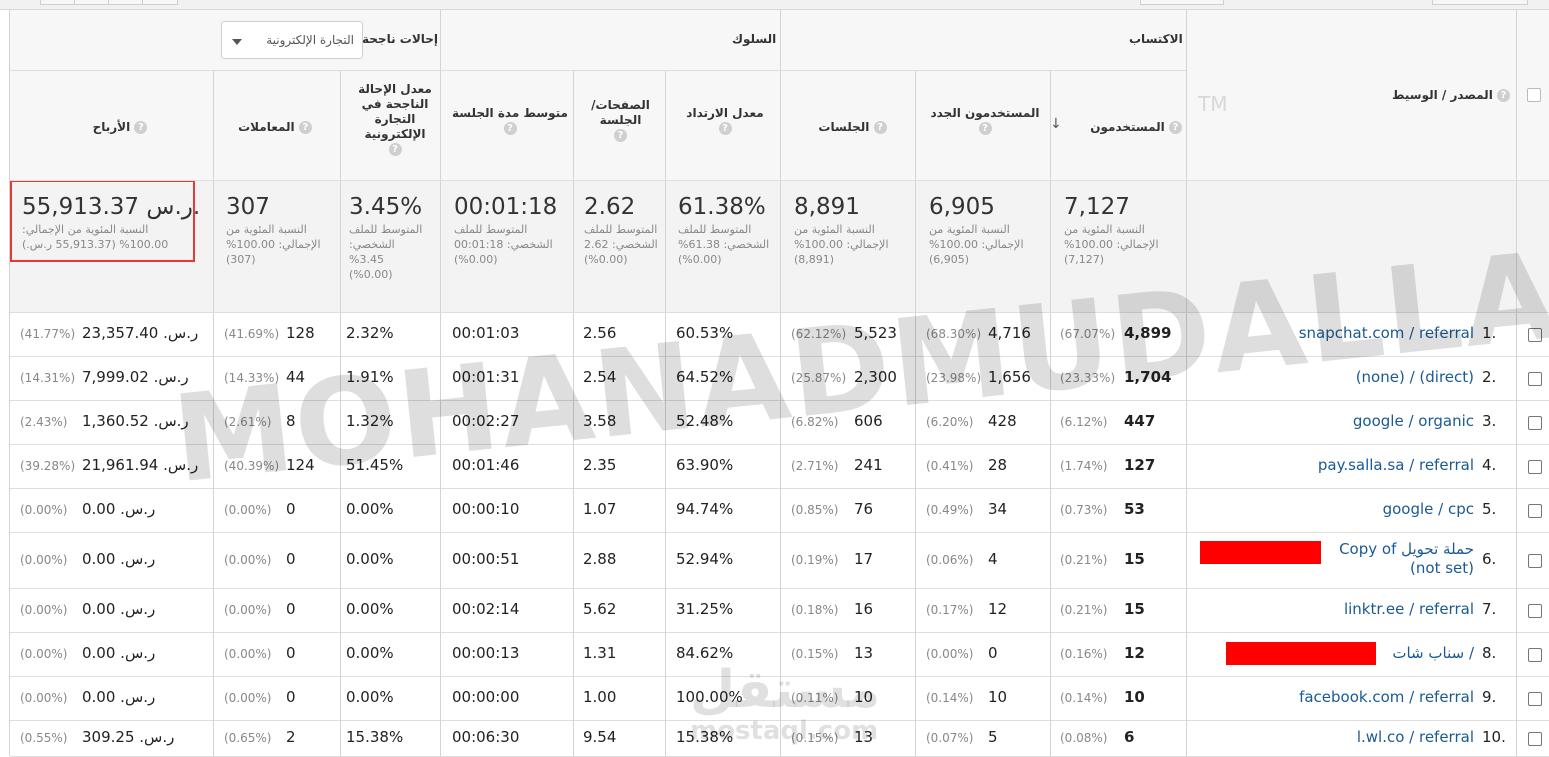 Image resolution: width=1549 pixels, height=757 pixels. What do you see at coordinates (1437, 95) in the screenshot?
I see `col-source-medium: المصدر / الوسيط ?` at bounding box center [1437, 95].